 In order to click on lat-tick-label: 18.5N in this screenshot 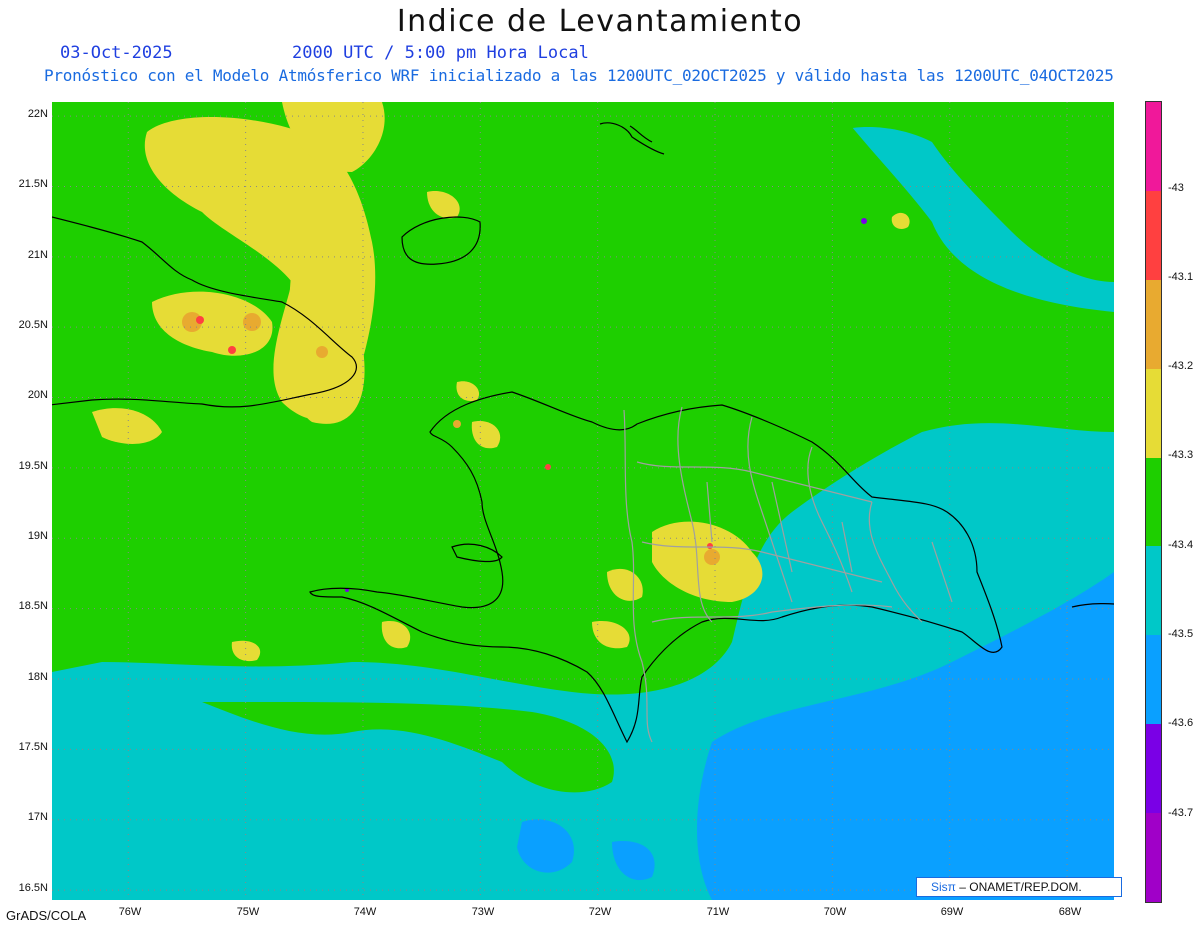, I will do `click(33, 606)`.